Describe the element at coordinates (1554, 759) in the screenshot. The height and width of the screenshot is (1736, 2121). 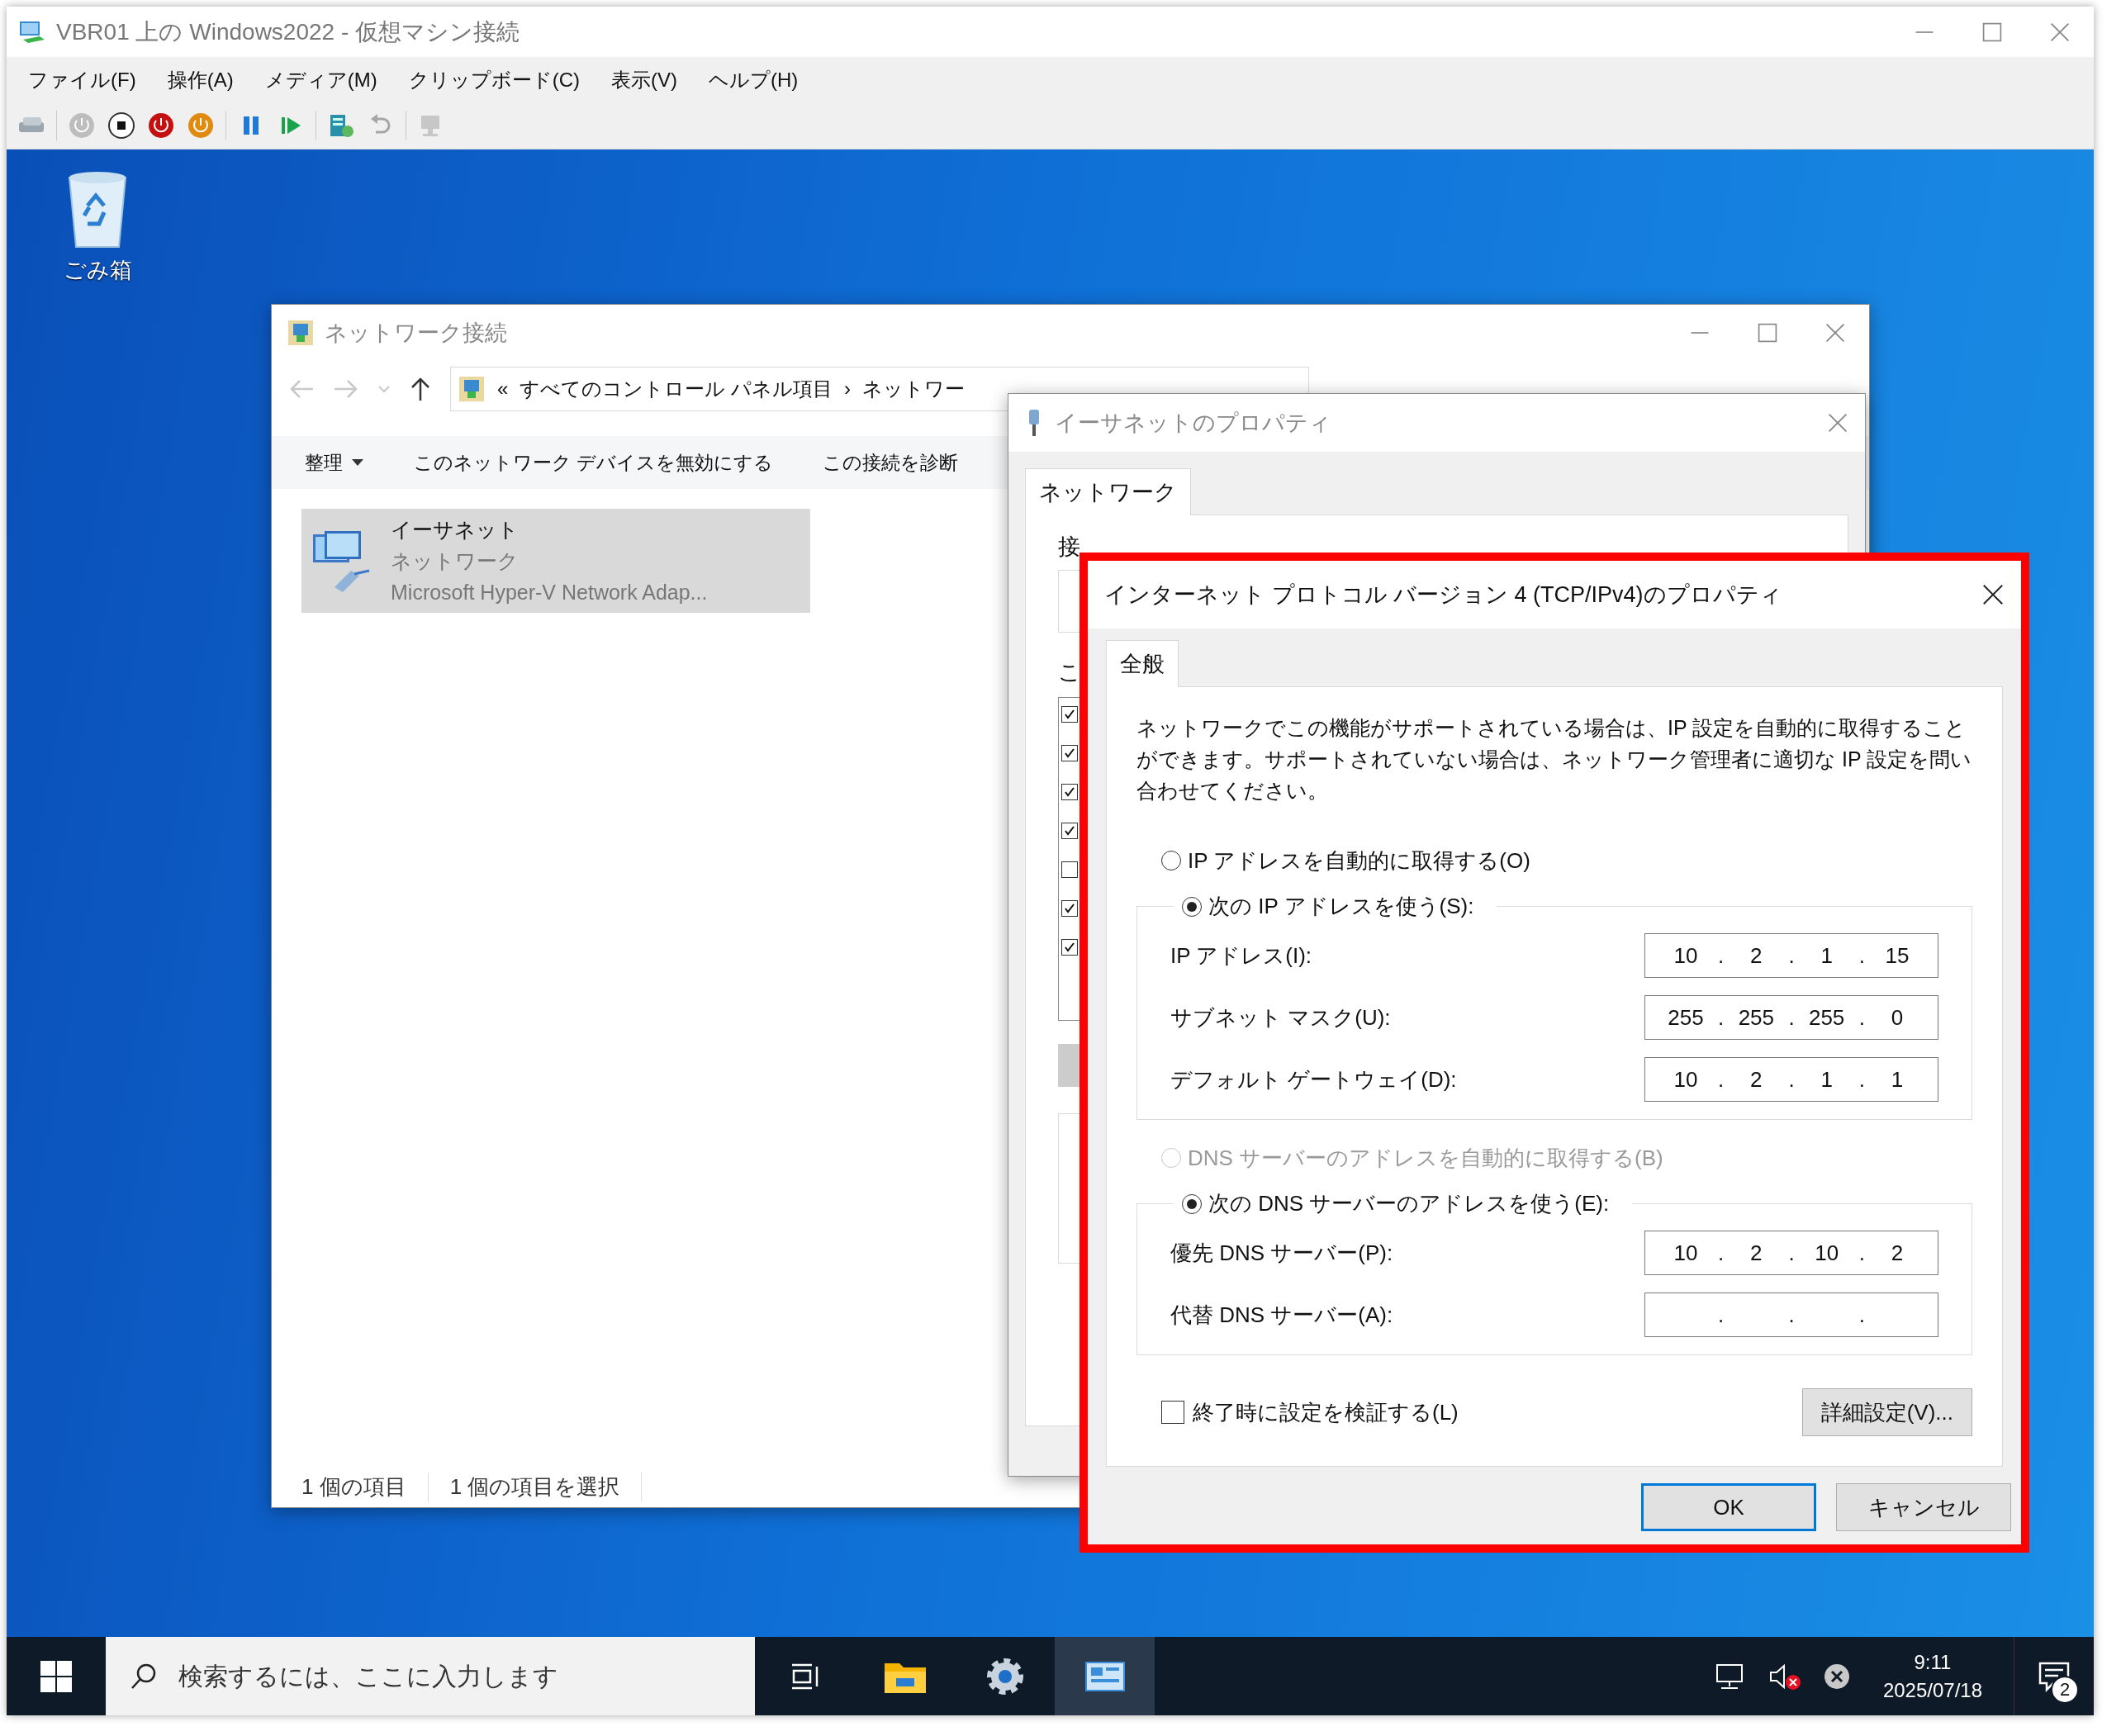
I see `description-text: ネットワークでこの機能がサポートされている場合は、IP 設定を自動的に取得することができます。サポートされていない場合は、ネットワーク管理者に適切な IP 設定を問い合わせてください。` at that location.